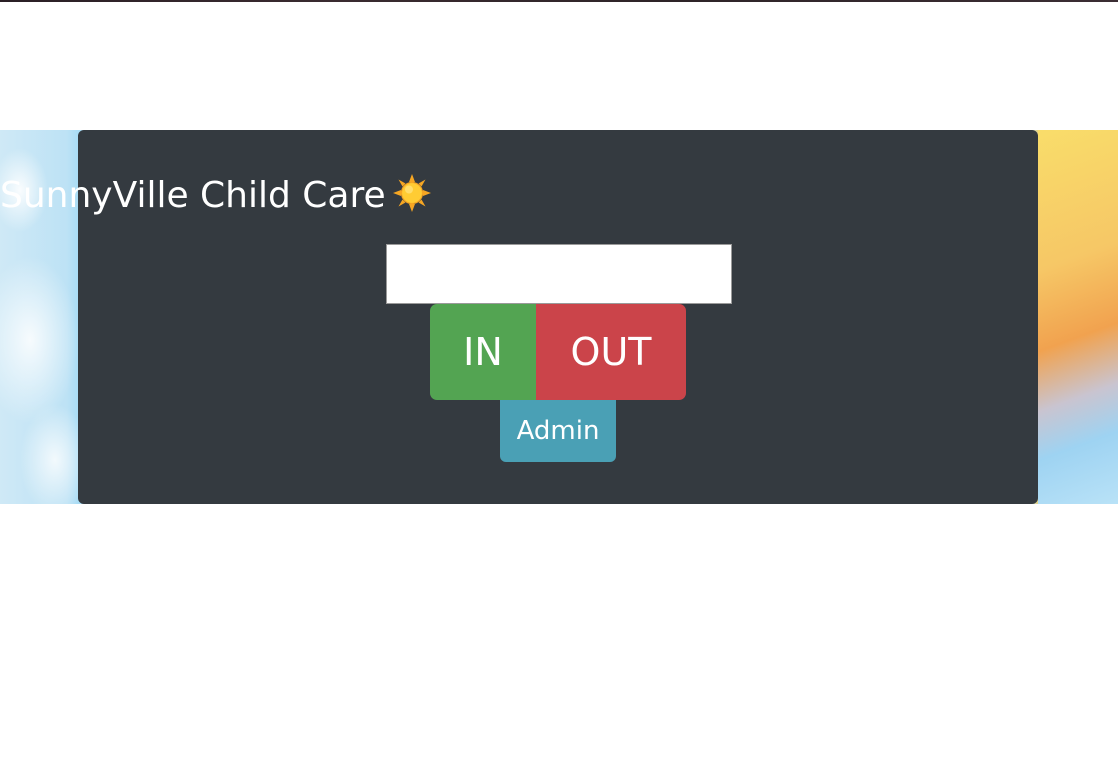 This screenshot has height=784, width=1118. I want to click on check-in-label: IN, so click(483, 352).